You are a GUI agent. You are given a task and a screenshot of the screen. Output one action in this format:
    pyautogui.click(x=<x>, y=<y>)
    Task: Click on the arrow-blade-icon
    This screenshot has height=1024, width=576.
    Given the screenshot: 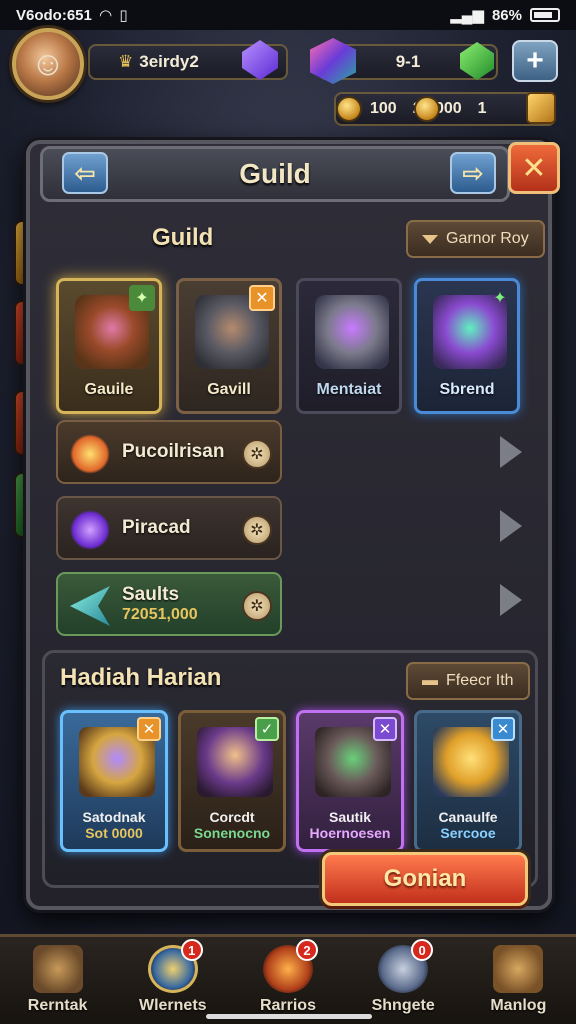 What is the action you would take?
    pyautogui.click(x=90, y=606)
    